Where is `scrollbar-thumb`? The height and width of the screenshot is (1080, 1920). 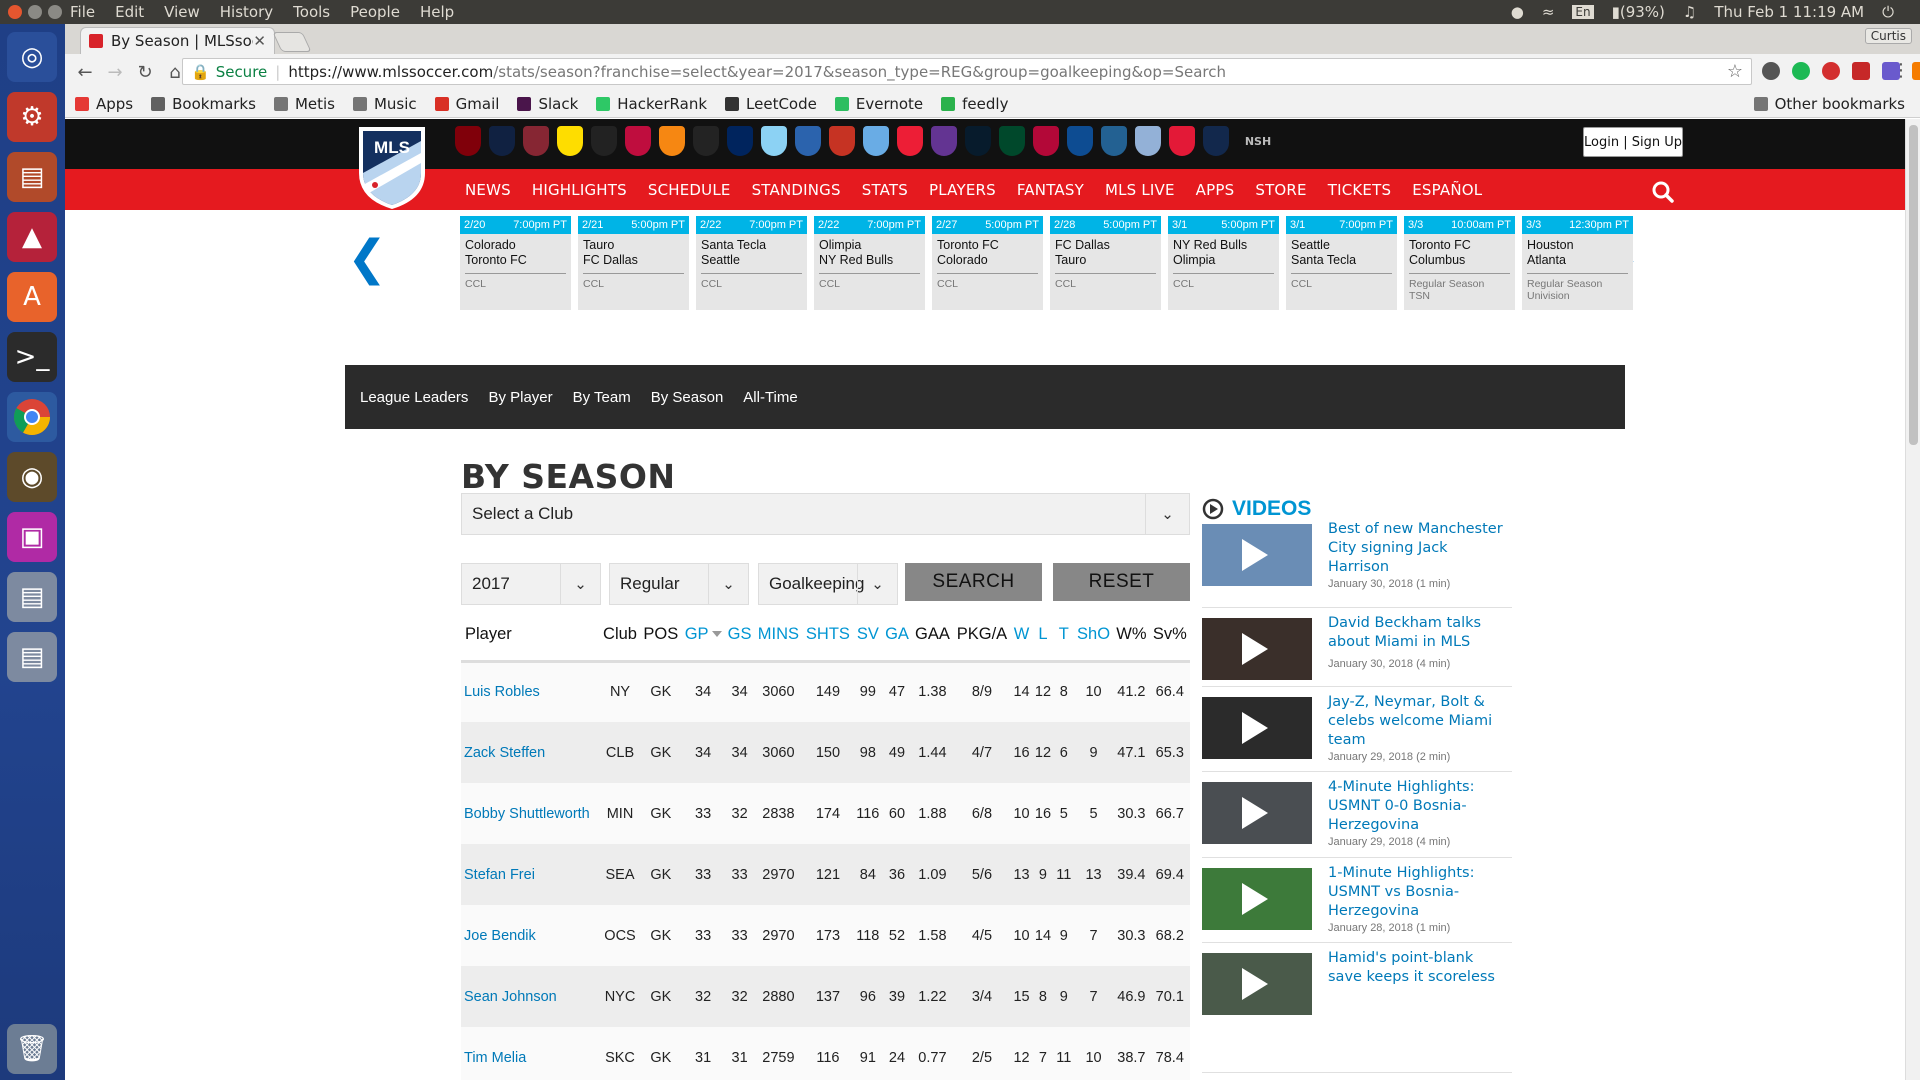
scrollbar-thumb is located at coordinates (1913, 285).